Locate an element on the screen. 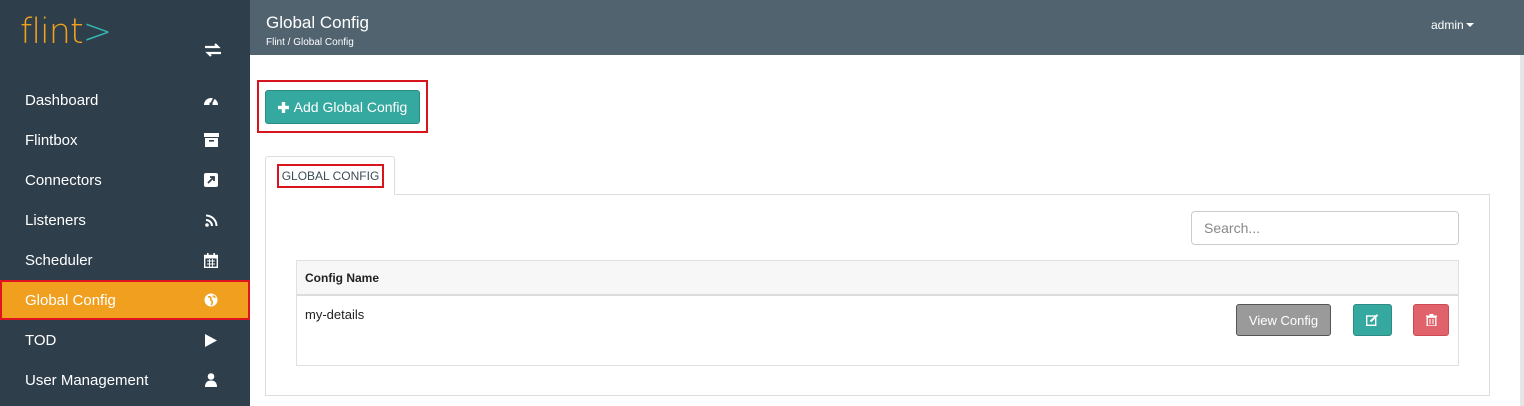  config-name-cell: my-details is located at coordinates (335, 314).